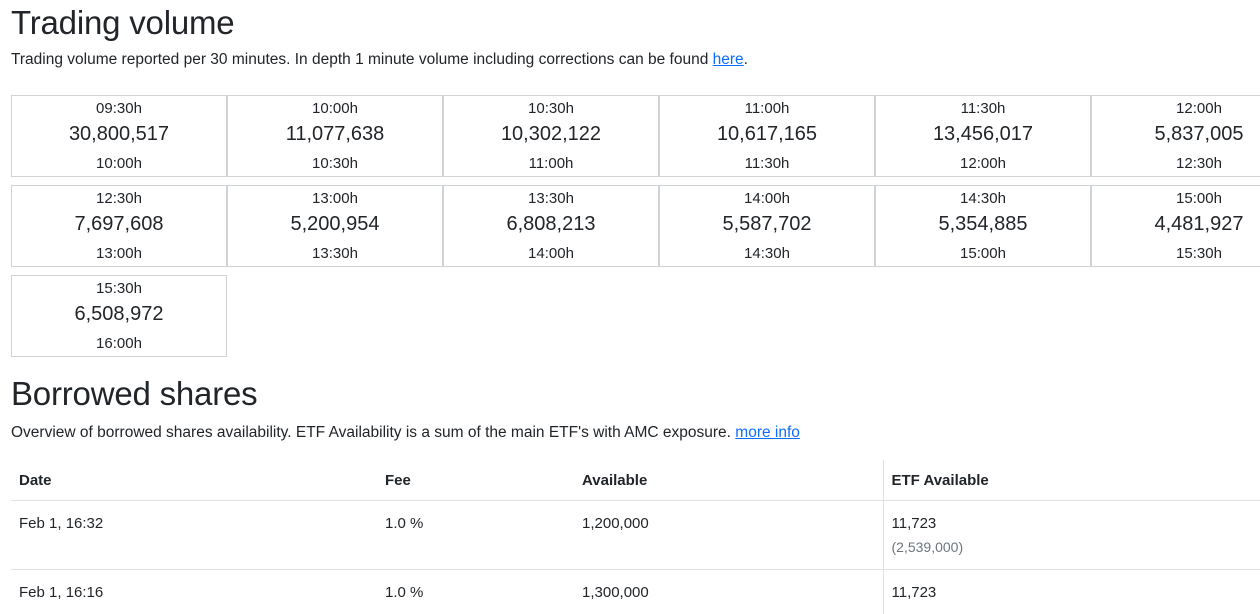  Describe the element at coordinates (194, 480) in the screenshot. I see `column-header-date: Date` at that location.